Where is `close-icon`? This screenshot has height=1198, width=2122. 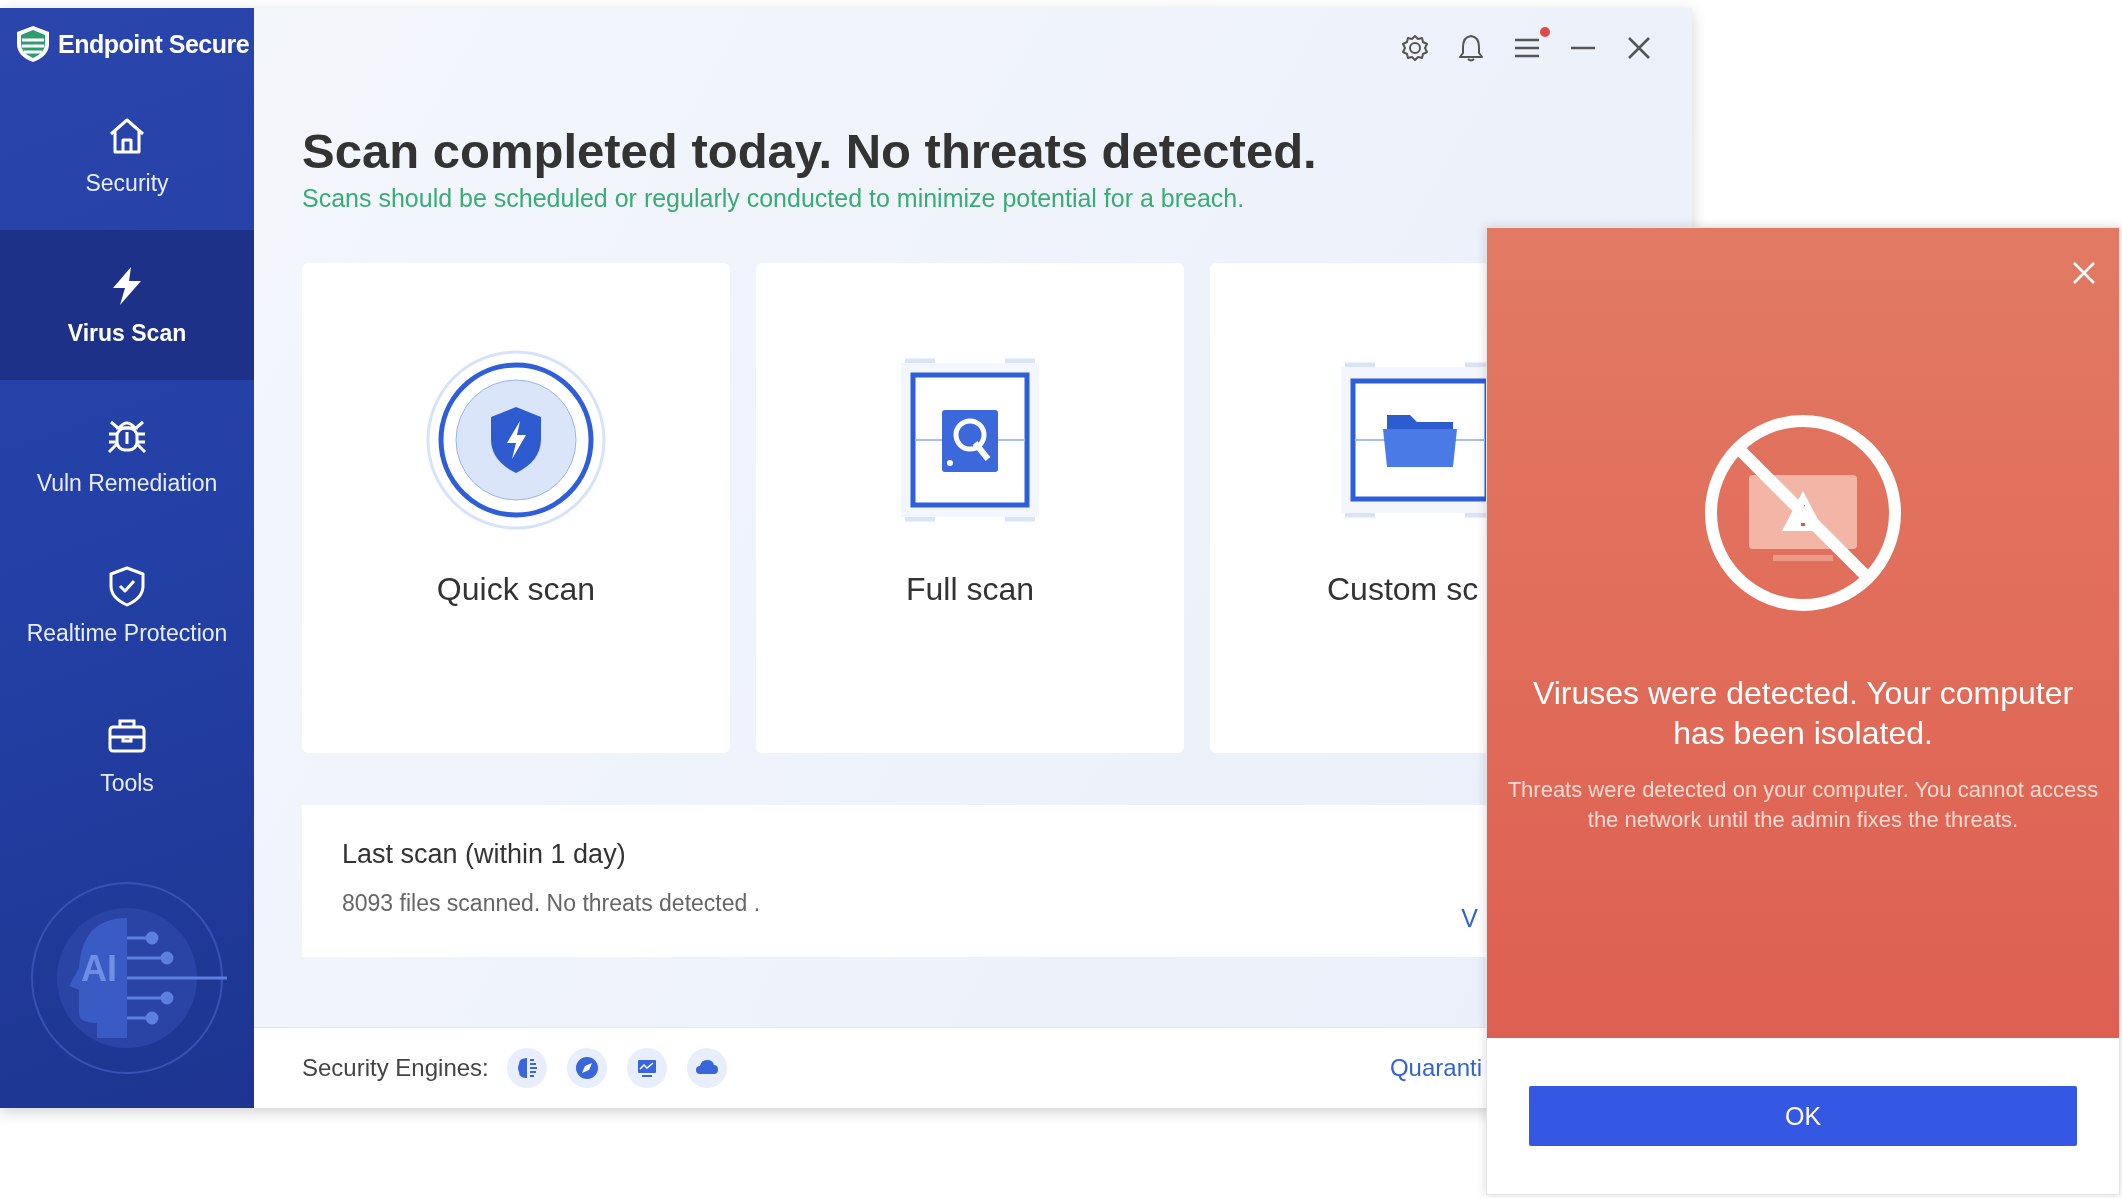
close-icon is located at coordinates (1639, 48).